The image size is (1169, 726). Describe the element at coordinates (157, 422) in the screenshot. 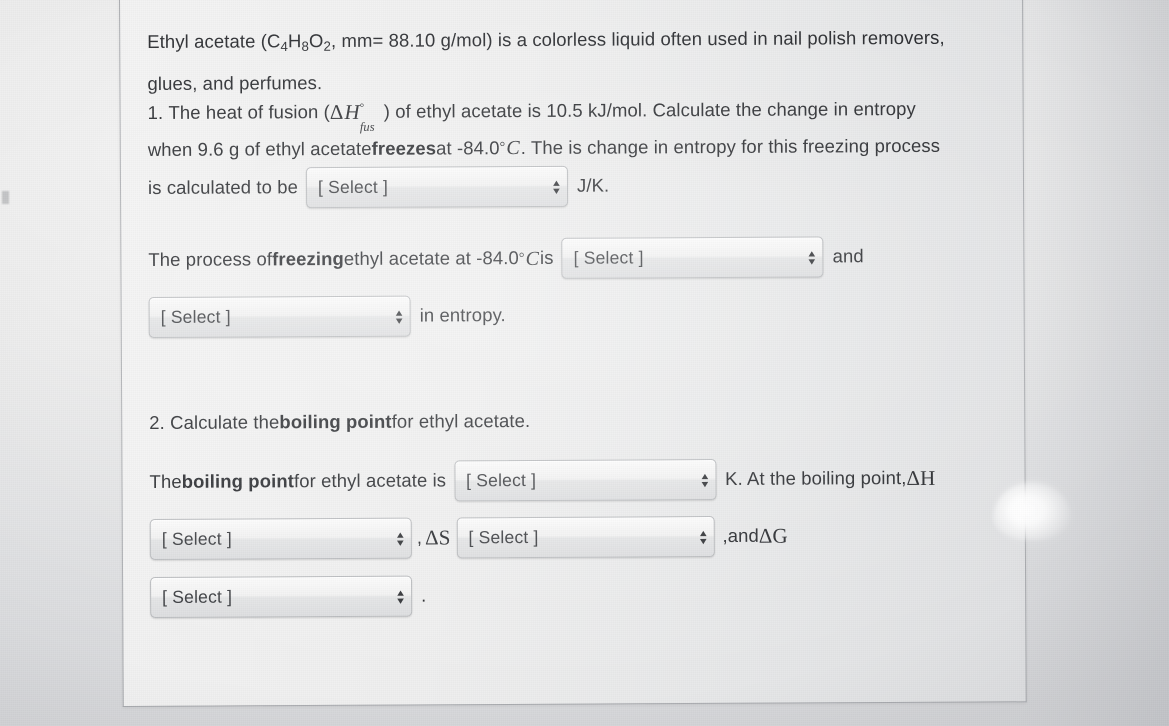

I see `question2-number: 2.` at that location.